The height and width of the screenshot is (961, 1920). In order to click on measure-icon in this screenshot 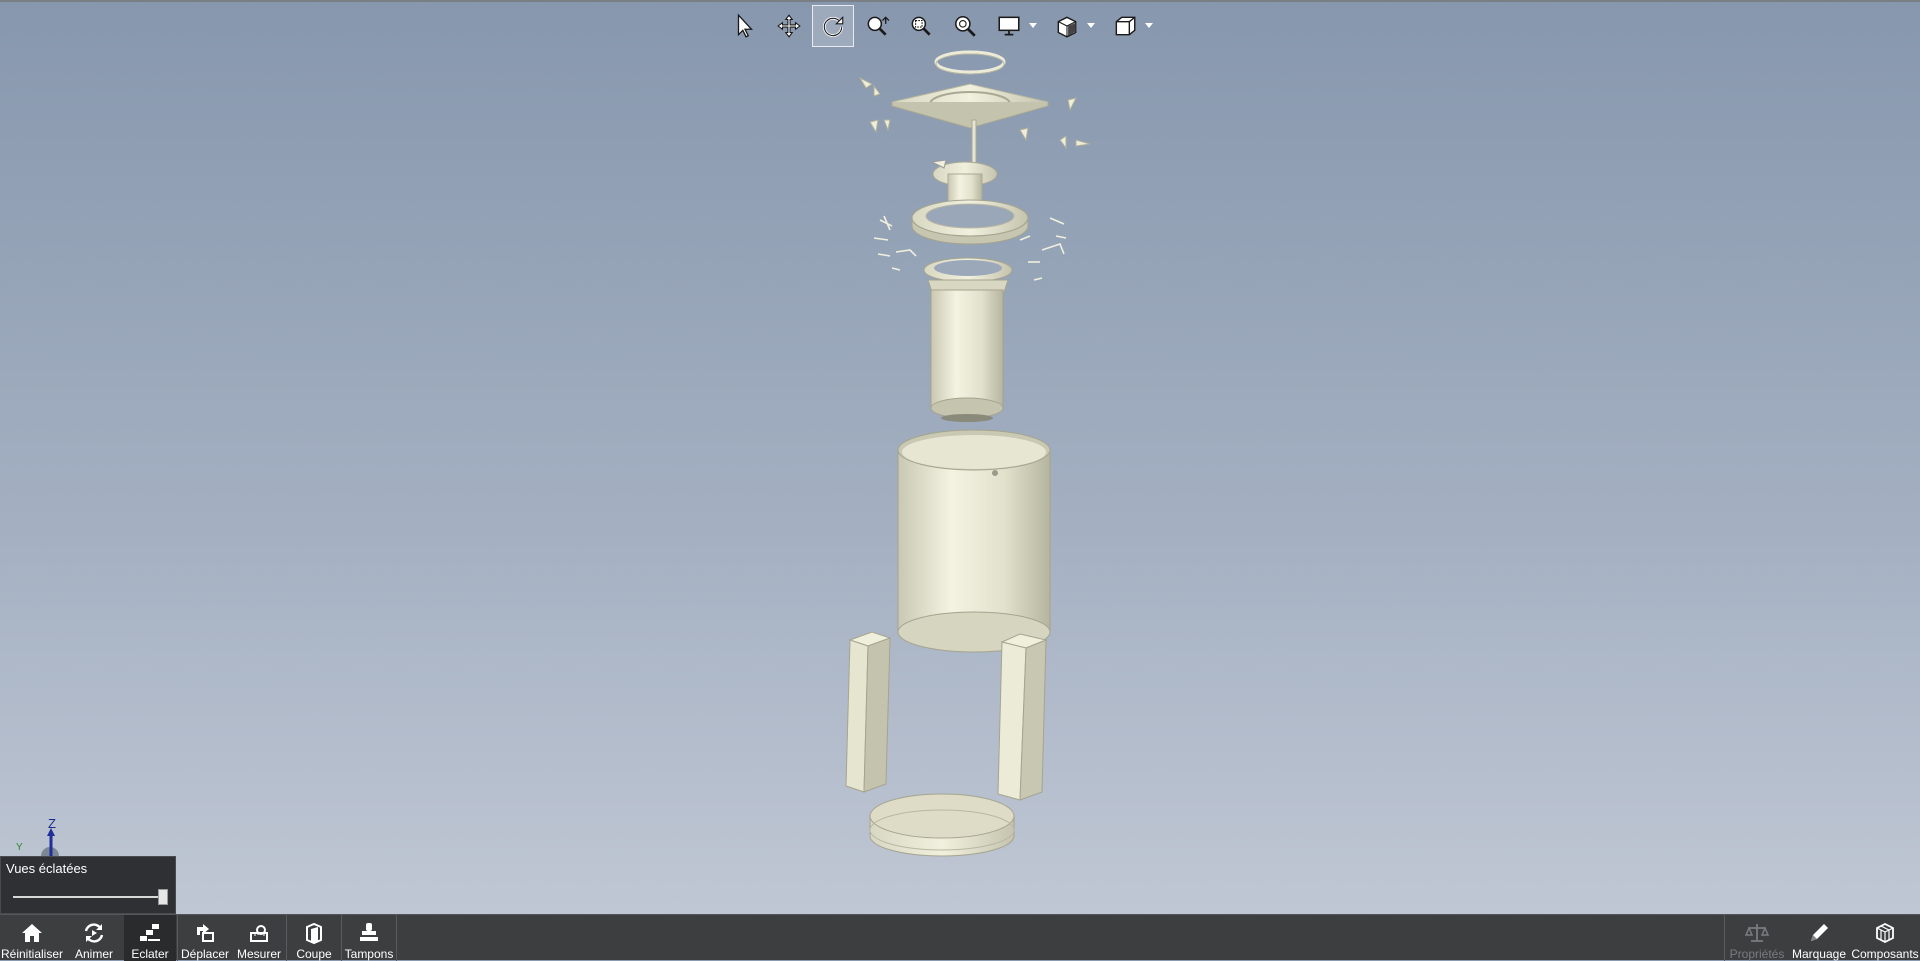, I will do `click(259, 933)`.